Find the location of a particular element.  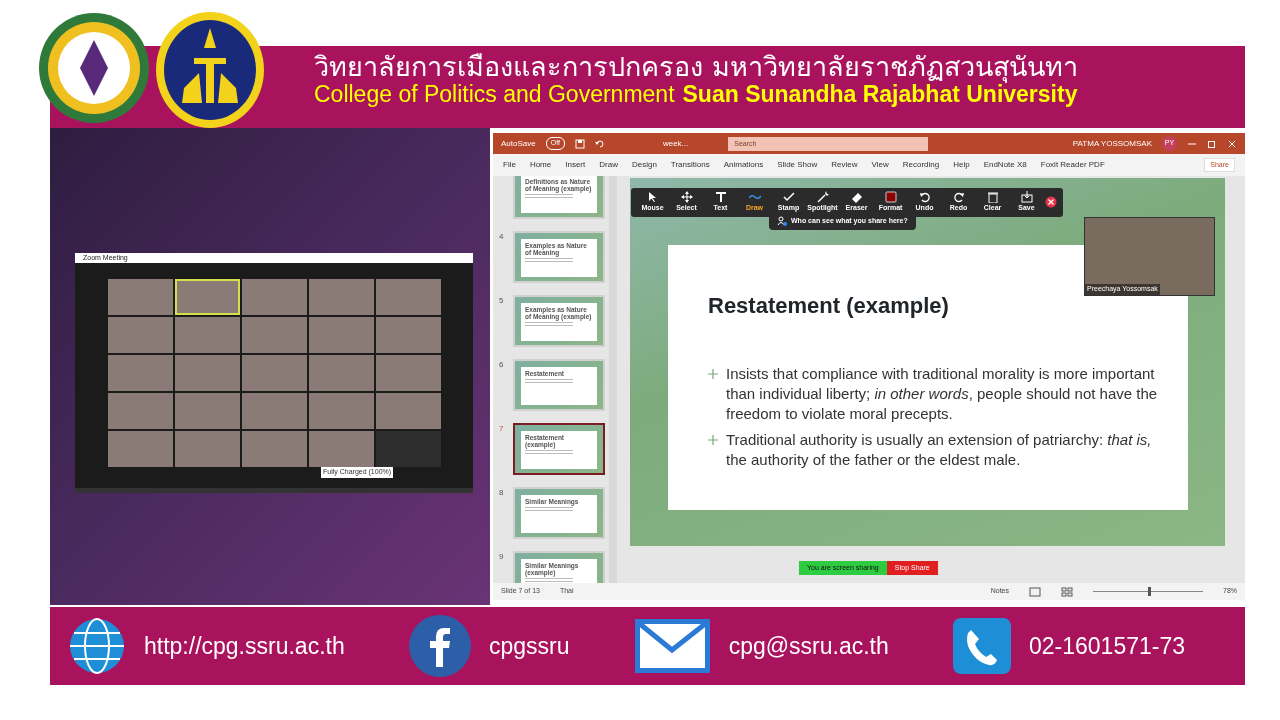

ribbon-tab: Animations is located at coordinates (743, 165).